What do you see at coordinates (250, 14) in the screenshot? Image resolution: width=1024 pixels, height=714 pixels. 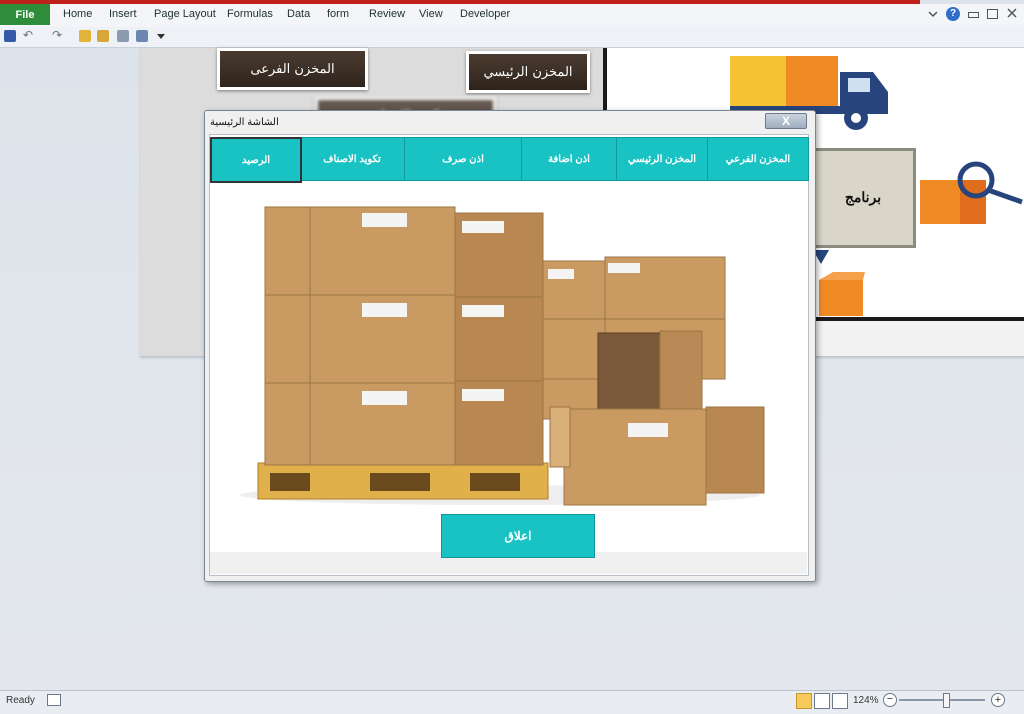 I see `tab-formulas: Formulas` at bounding box center [250, 14].